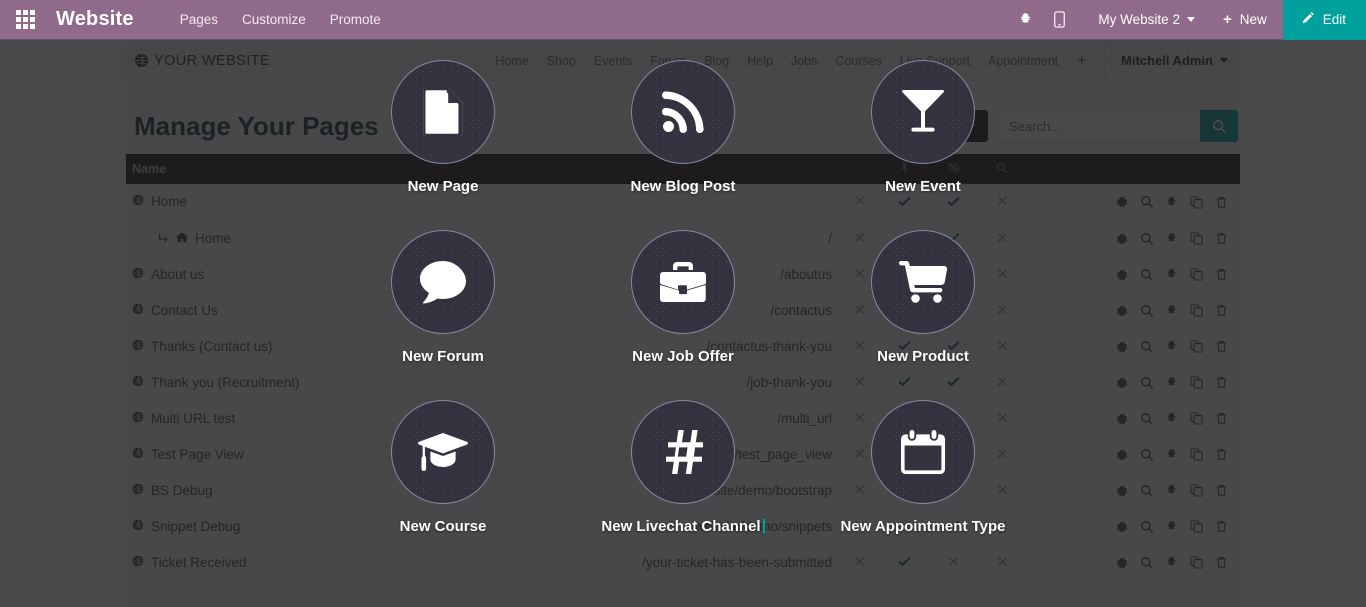 This screenshot has height=607, width=1366. I want to click on new-content-item-new-livechat-channel: New Livechat Channel, so click(683, 485).